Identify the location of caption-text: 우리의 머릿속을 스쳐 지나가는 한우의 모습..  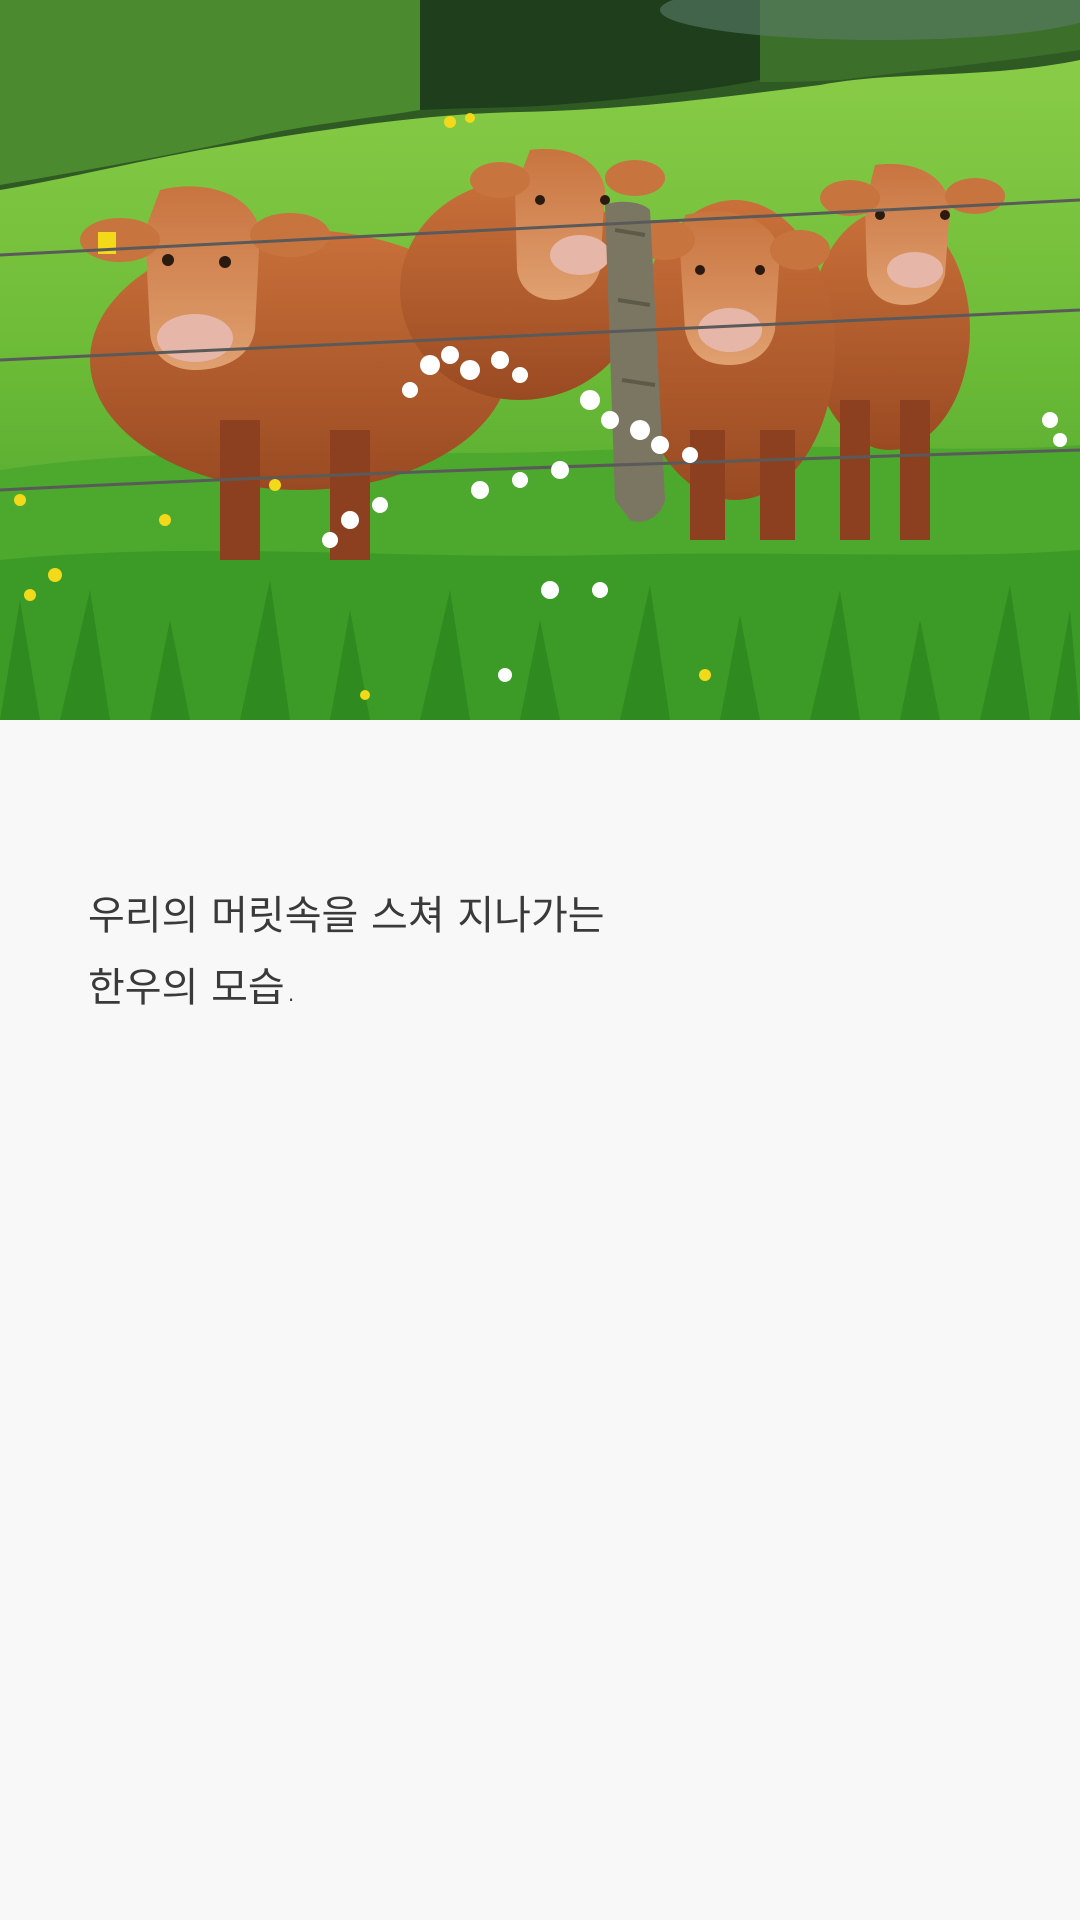
(538, 952).